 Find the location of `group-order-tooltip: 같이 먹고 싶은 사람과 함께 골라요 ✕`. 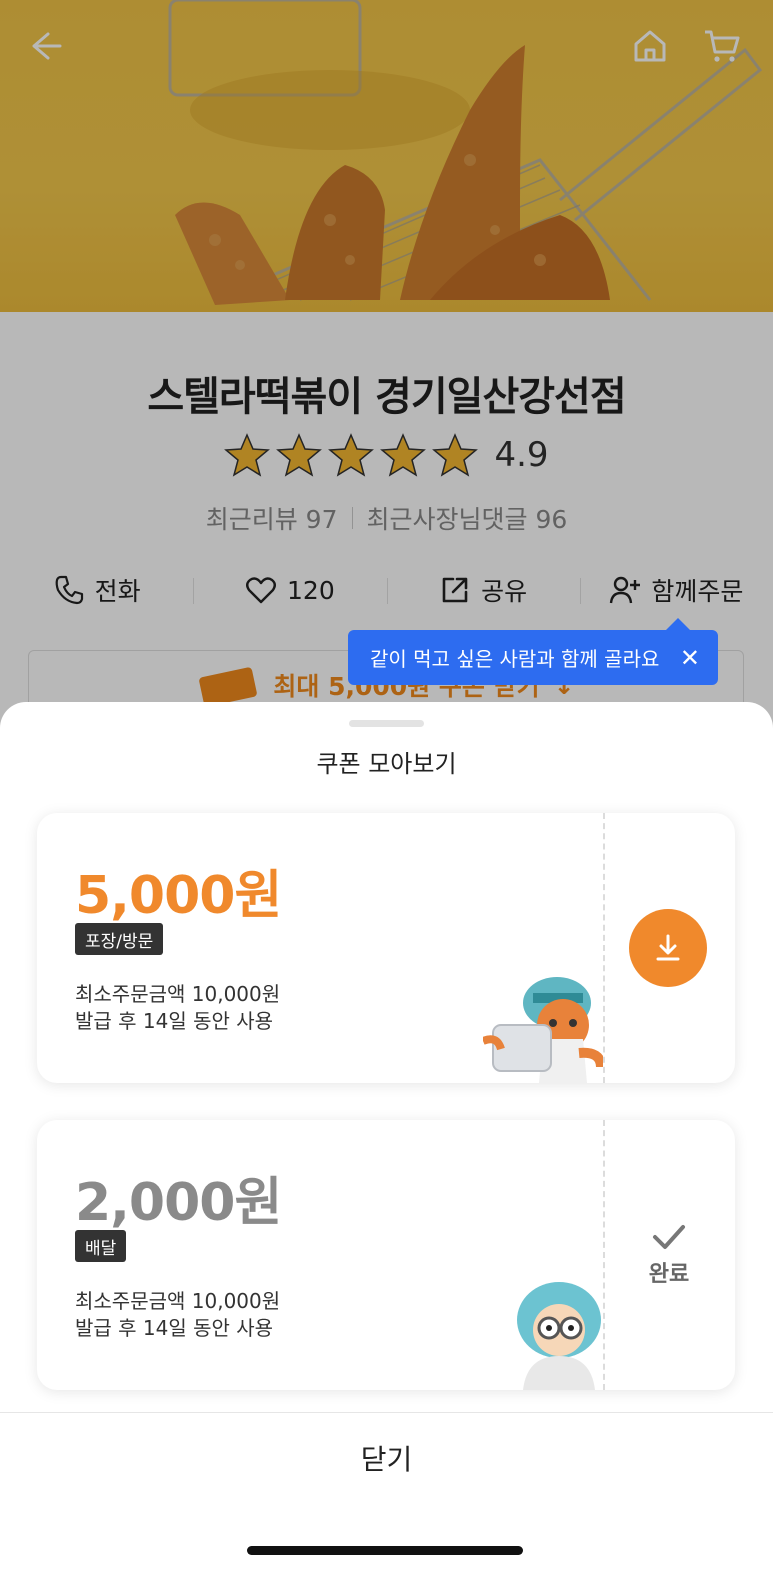

group-order-tooltip: 같이 먹고 싶은 사람과 함께 골라요 ✕ is located at coordinates (533, 651).